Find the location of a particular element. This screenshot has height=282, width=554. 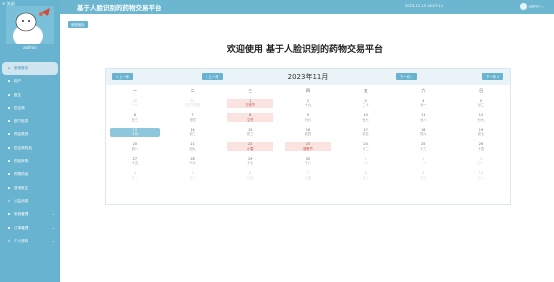

day-number: 9 is located at coordinates (307, 115).